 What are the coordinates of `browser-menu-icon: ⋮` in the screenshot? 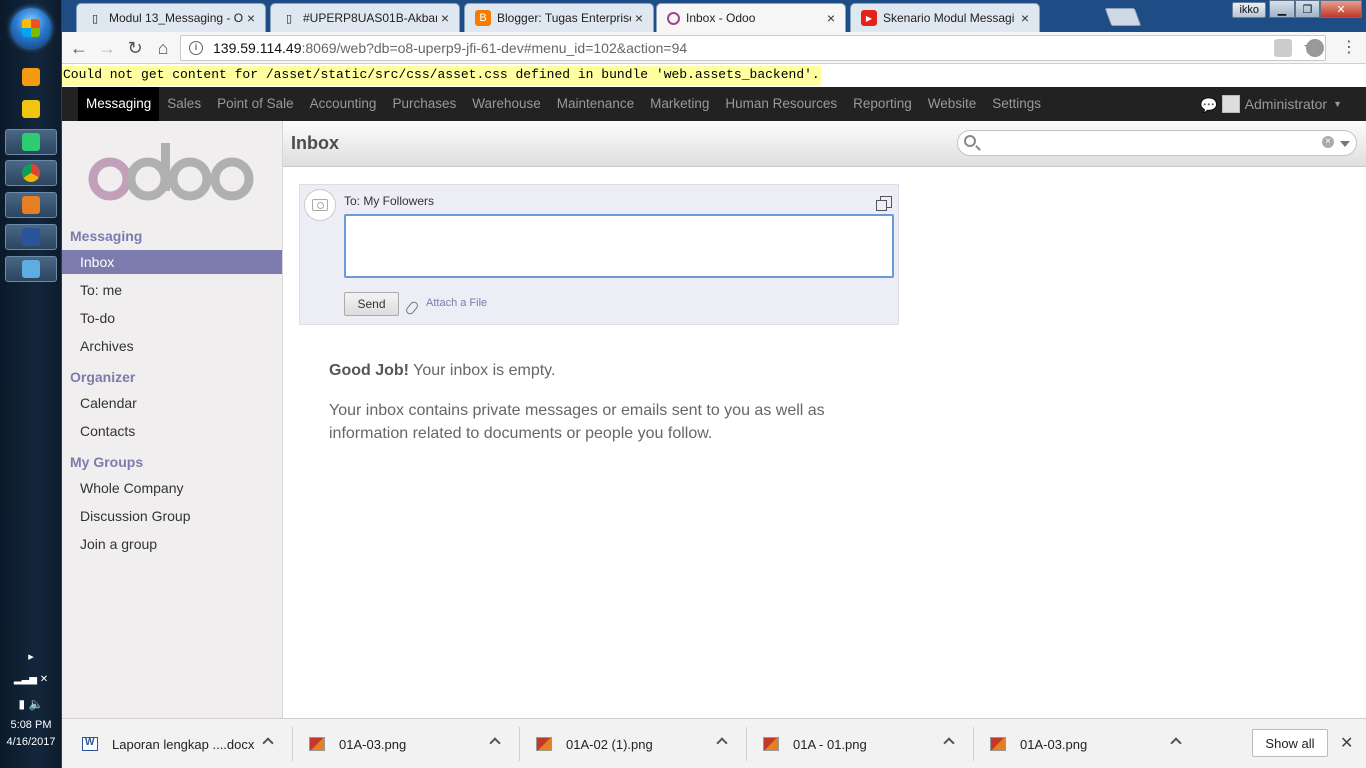 It's located at (1349, 48).